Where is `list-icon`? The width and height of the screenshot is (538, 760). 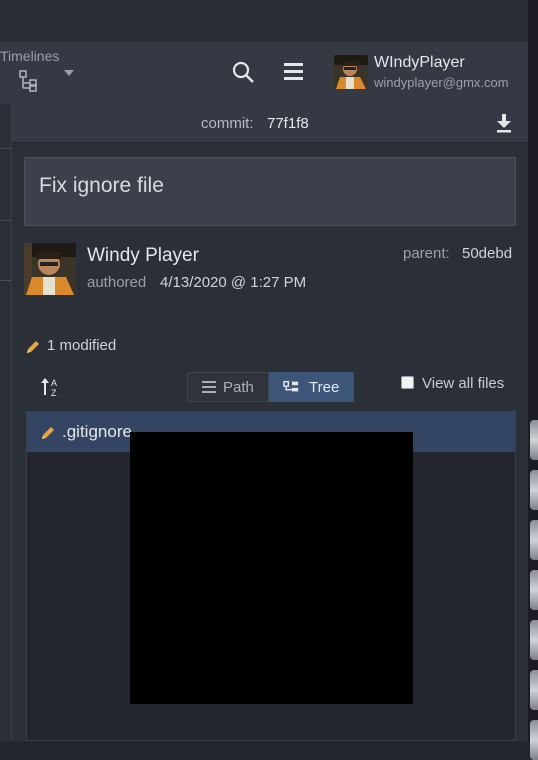
list-icon is located at coordinates (209, 387).